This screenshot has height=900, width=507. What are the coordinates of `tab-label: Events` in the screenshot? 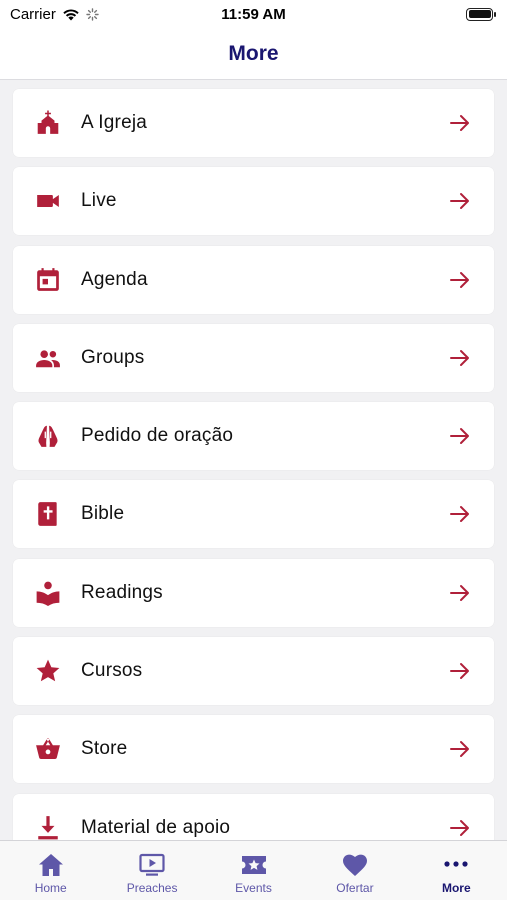 It's located at (253, 888).